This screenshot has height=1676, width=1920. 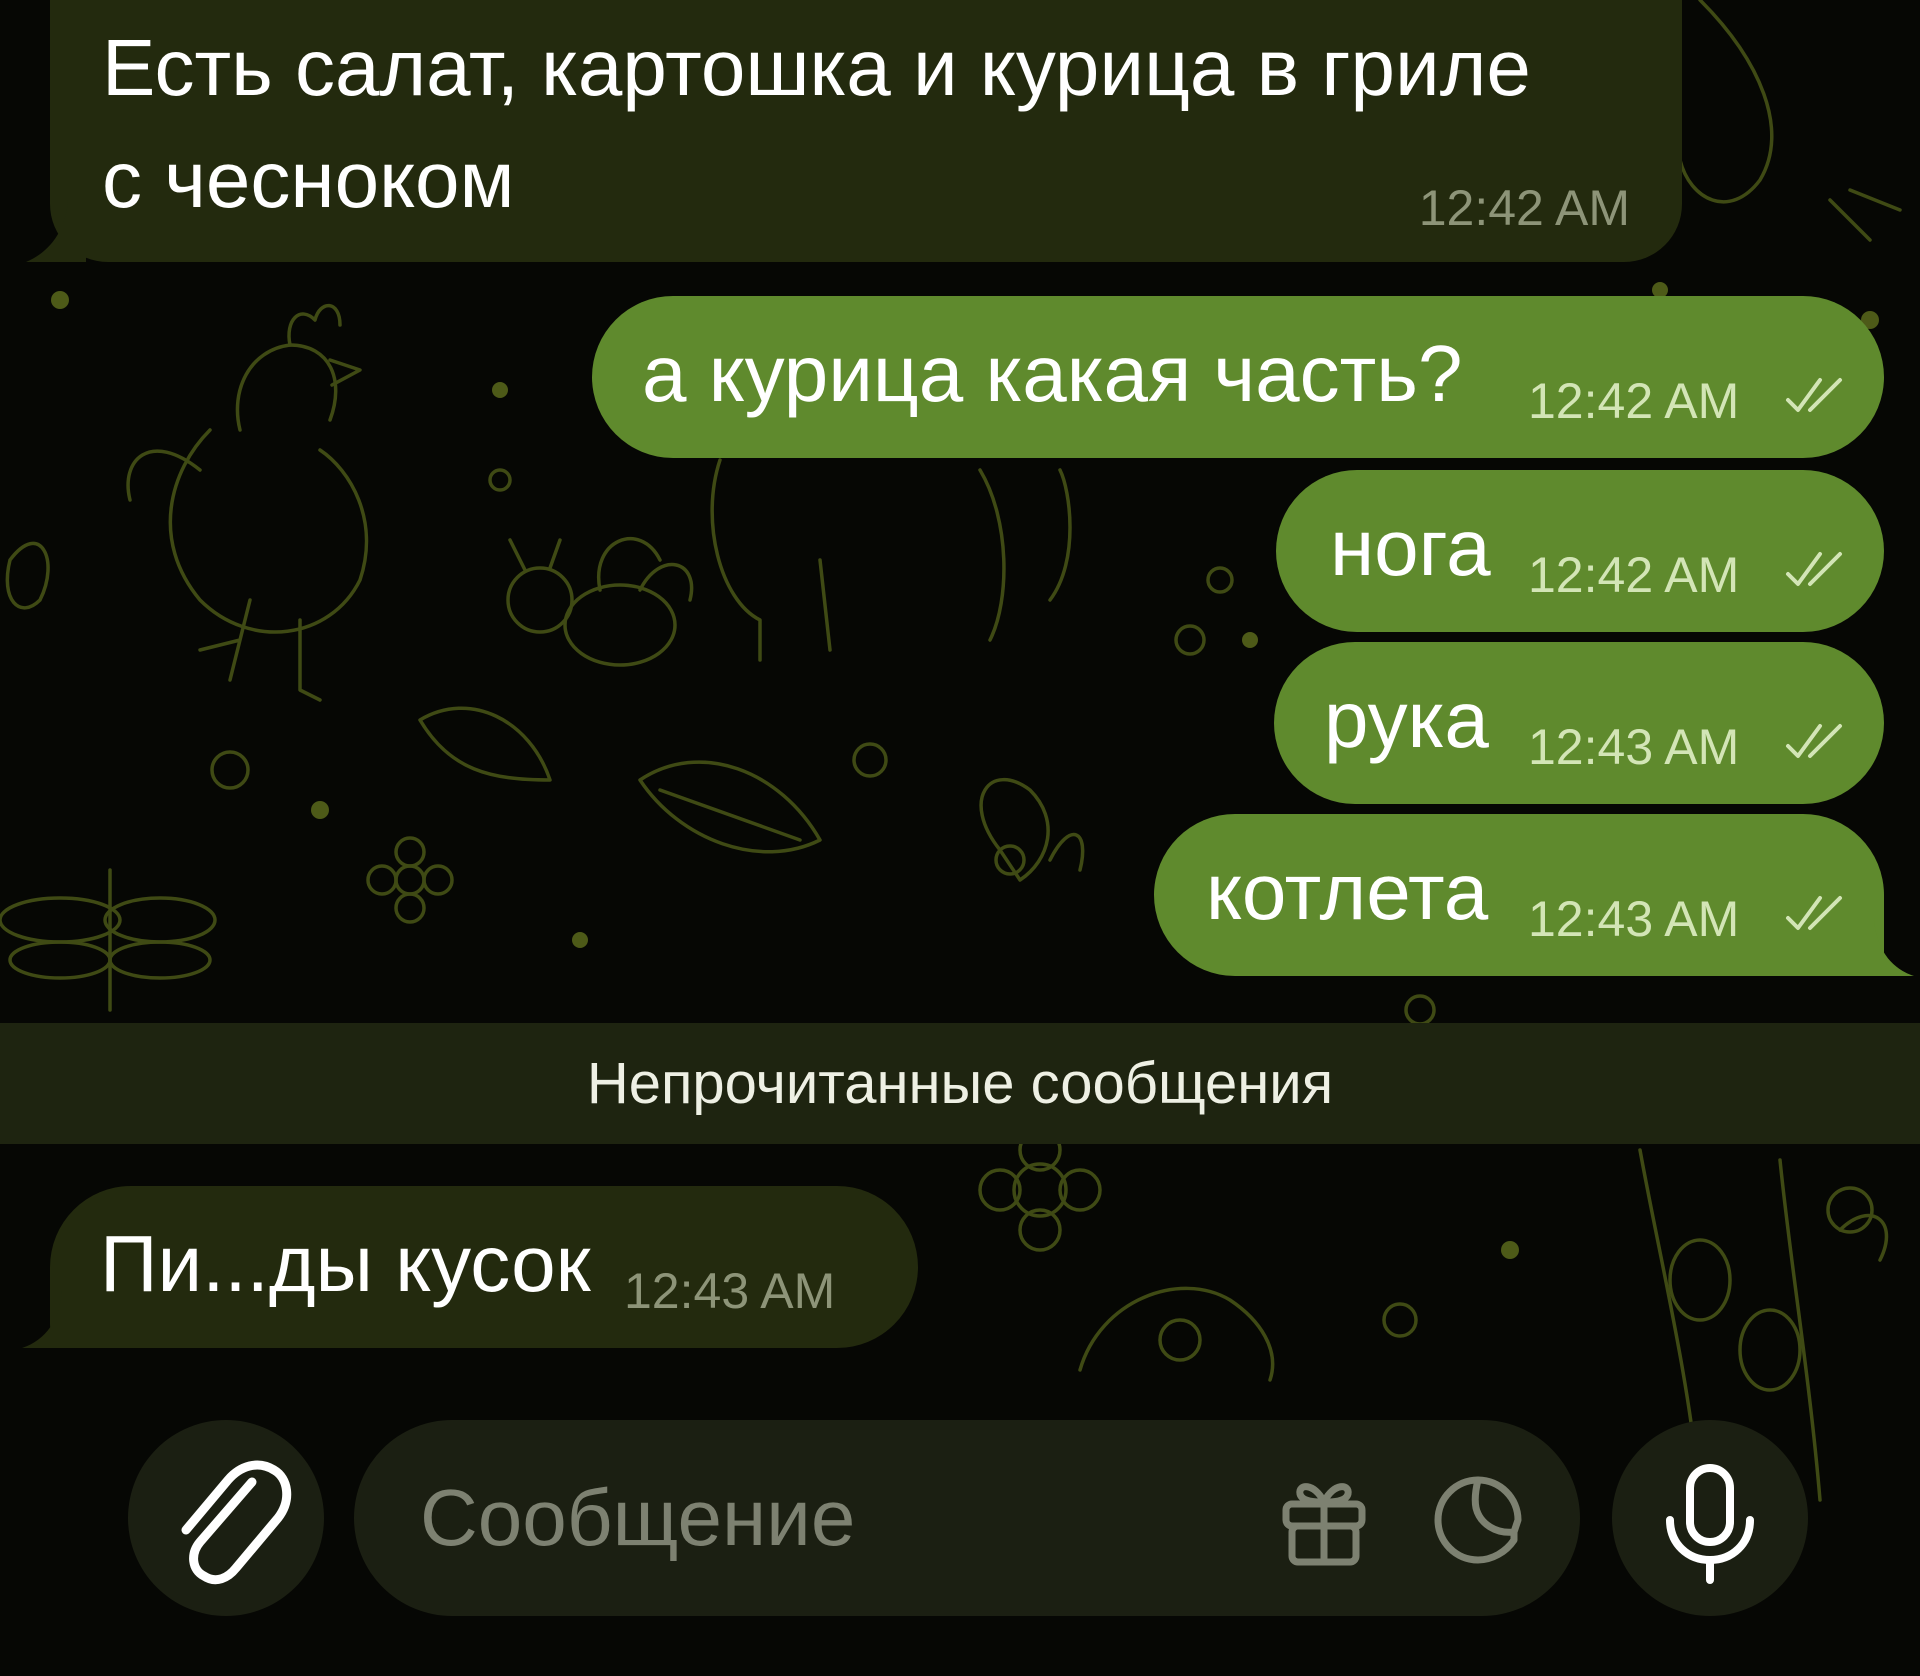 What do you see at coordinates (308, 179) in the screenshot?
I see `message-text: с чесноком` at bounding box center [308, 179].